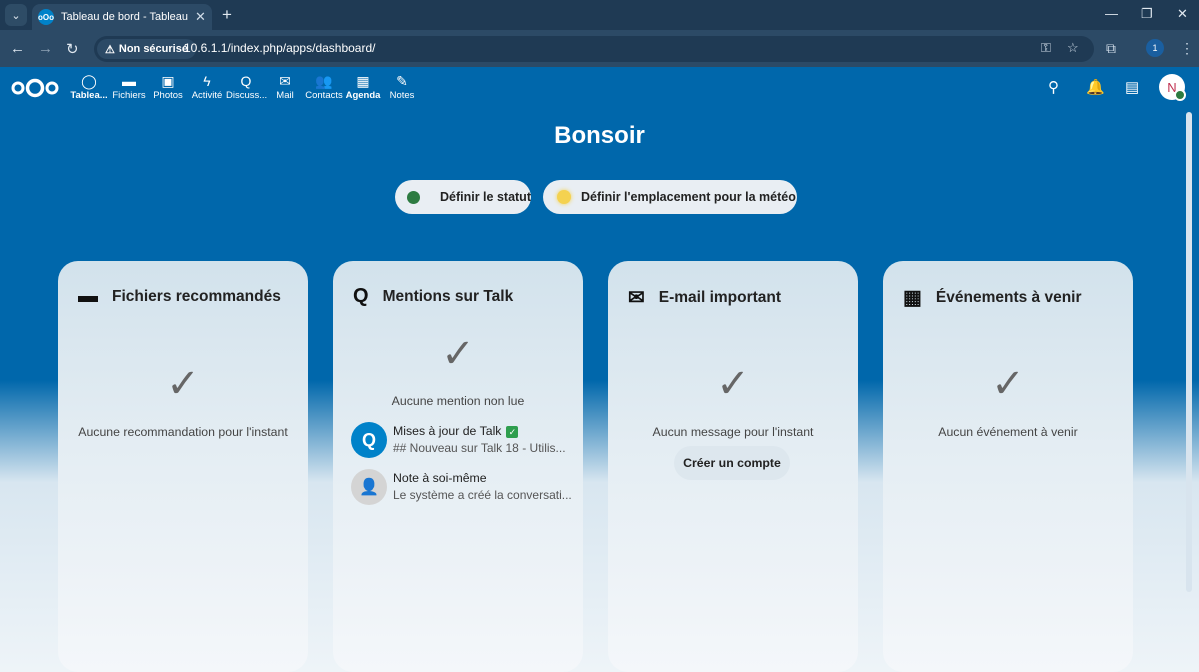 The image size is (1199, 672). I want to click on tab-list-chevron-icon: ⌄, so click(16, 15).